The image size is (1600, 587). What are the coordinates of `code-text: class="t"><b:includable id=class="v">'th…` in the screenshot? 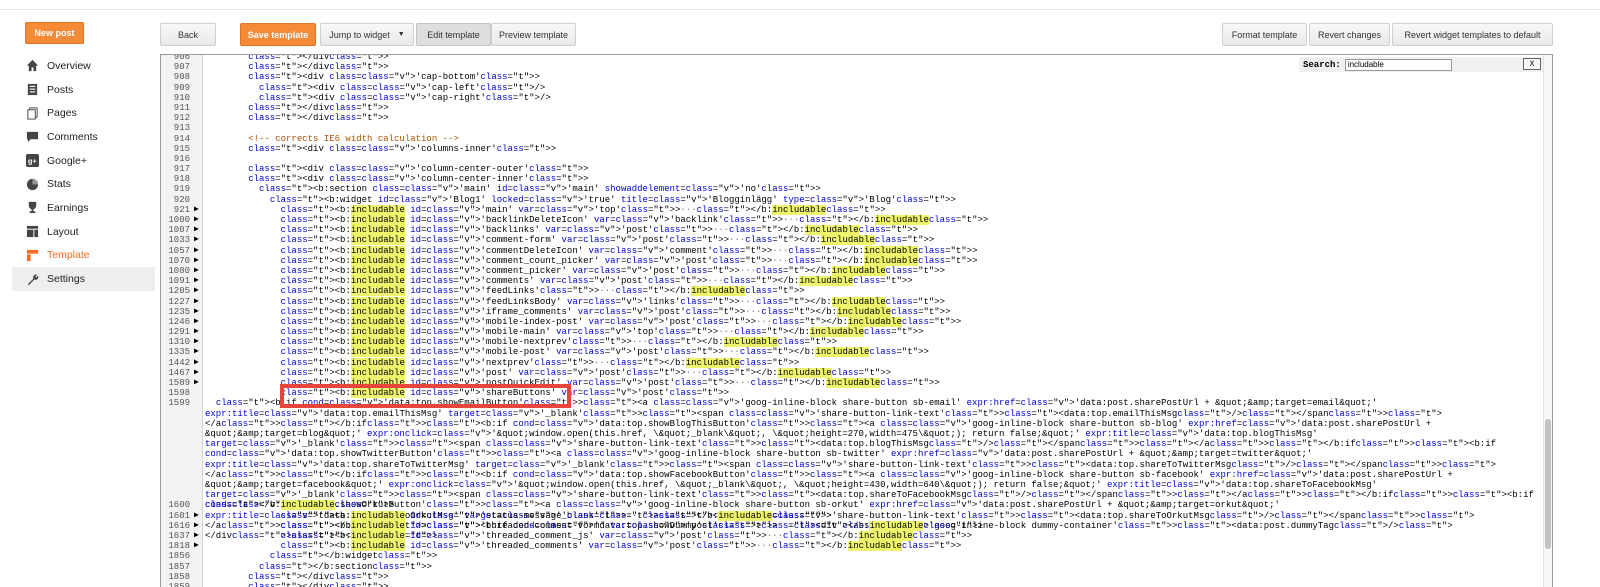 It's located at (631, 525).